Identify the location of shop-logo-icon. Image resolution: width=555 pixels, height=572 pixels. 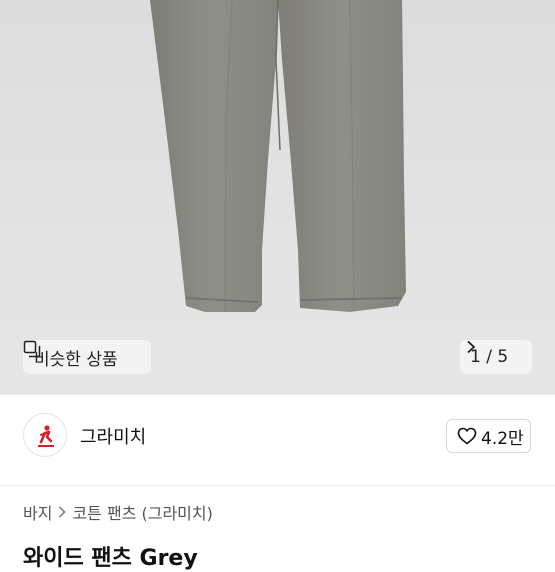
(46, 436).